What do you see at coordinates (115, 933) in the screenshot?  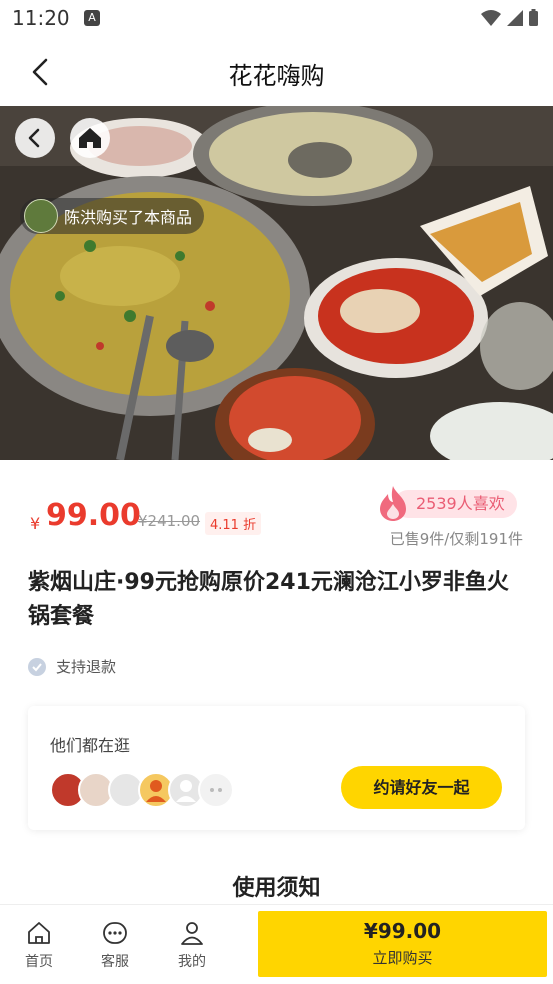 I see `chat-icon` at bounding box center [115, 933].